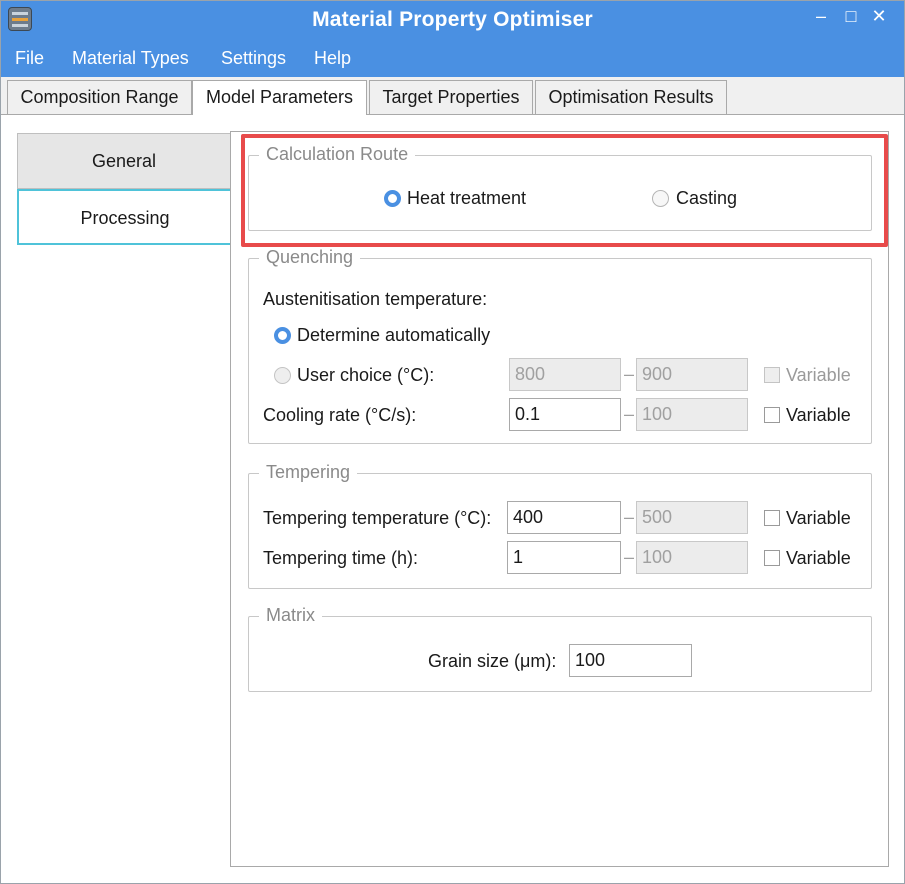  I want to click on tab-target-properties: Target Properties, so click(451, 97).